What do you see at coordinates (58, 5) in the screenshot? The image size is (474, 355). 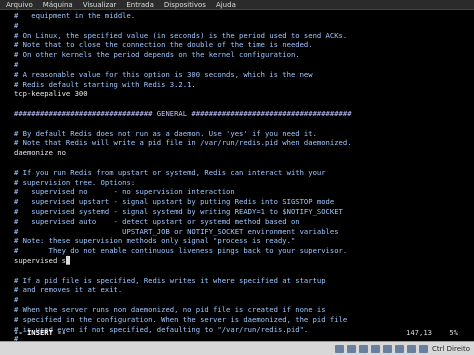 I see `menu-item-maquina: Máquina` at bounding box center [58, 5].